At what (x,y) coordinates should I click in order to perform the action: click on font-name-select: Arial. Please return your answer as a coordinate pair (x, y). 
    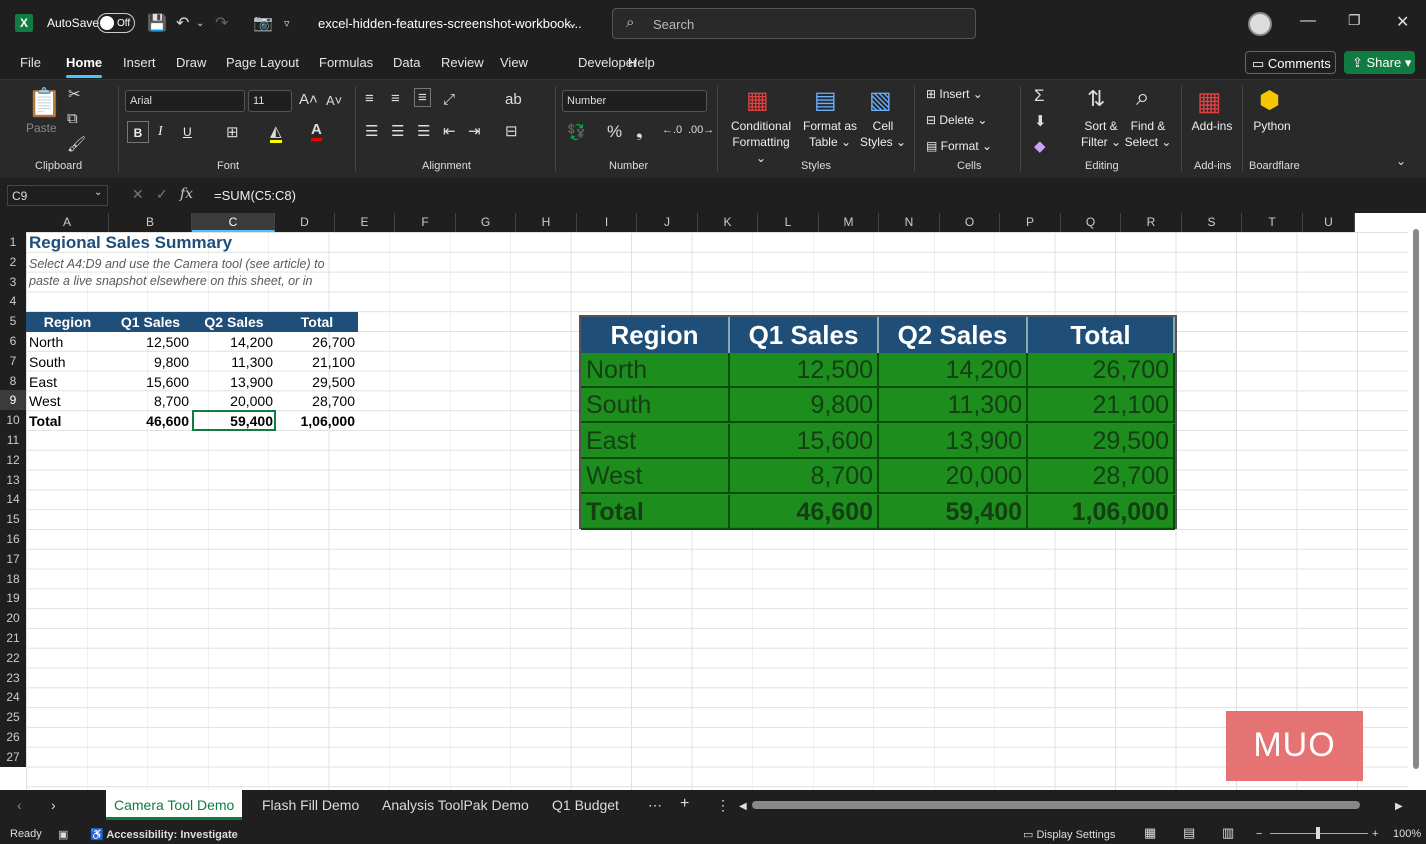
    Looking at the image, I should click on (185, 101).